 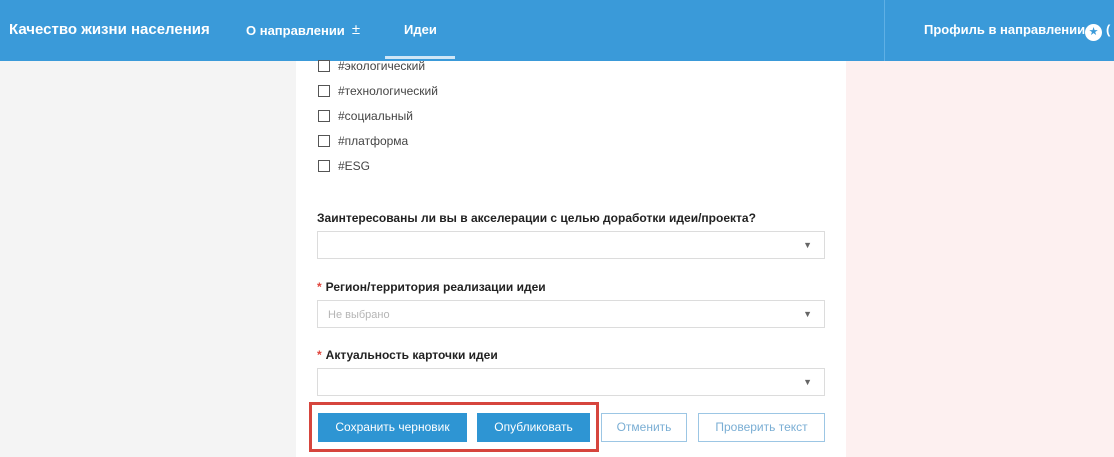 I want to click on tag-checkbox-technological: #технологический, so click(x=378, y=91).